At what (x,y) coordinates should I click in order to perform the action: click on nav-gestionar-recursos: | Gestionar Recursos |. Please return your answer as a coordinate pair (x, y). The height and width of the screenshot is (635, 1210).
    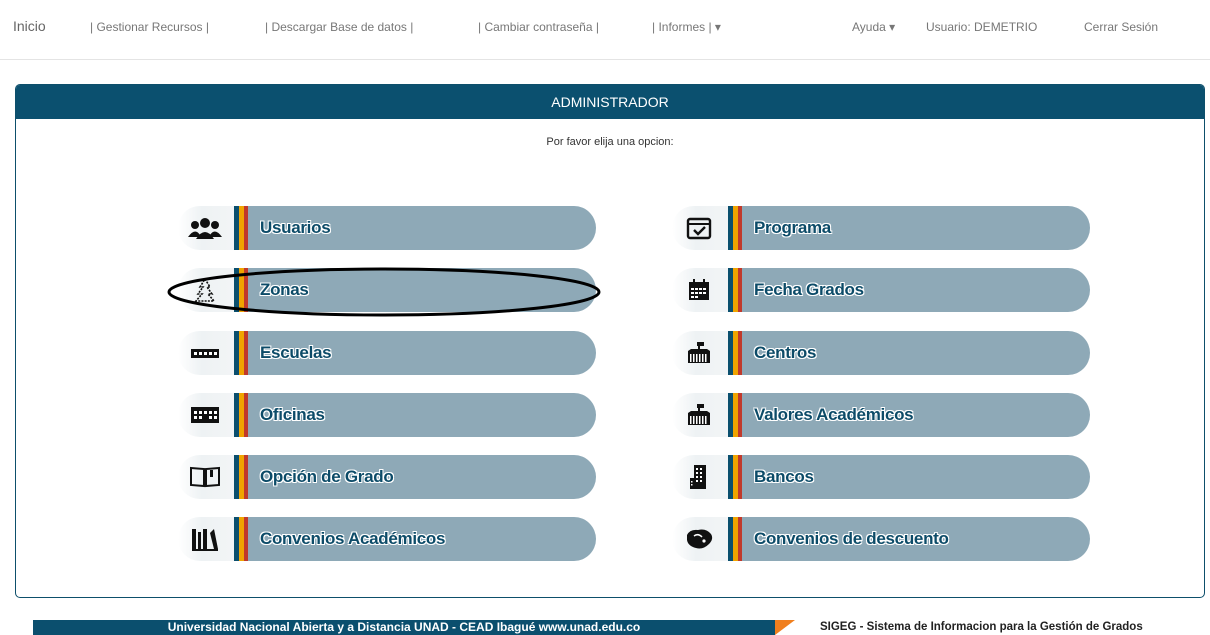
    Looking at the image, I should click on (149, 27).